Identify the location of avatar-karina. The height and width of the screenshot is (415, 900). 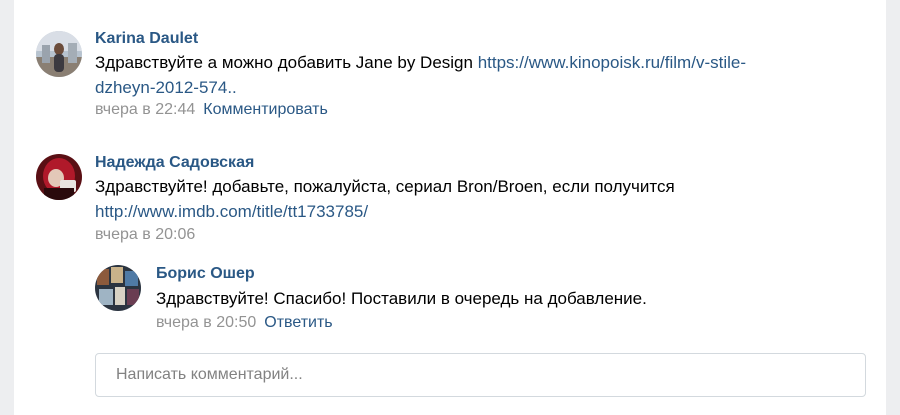
(59, 54).